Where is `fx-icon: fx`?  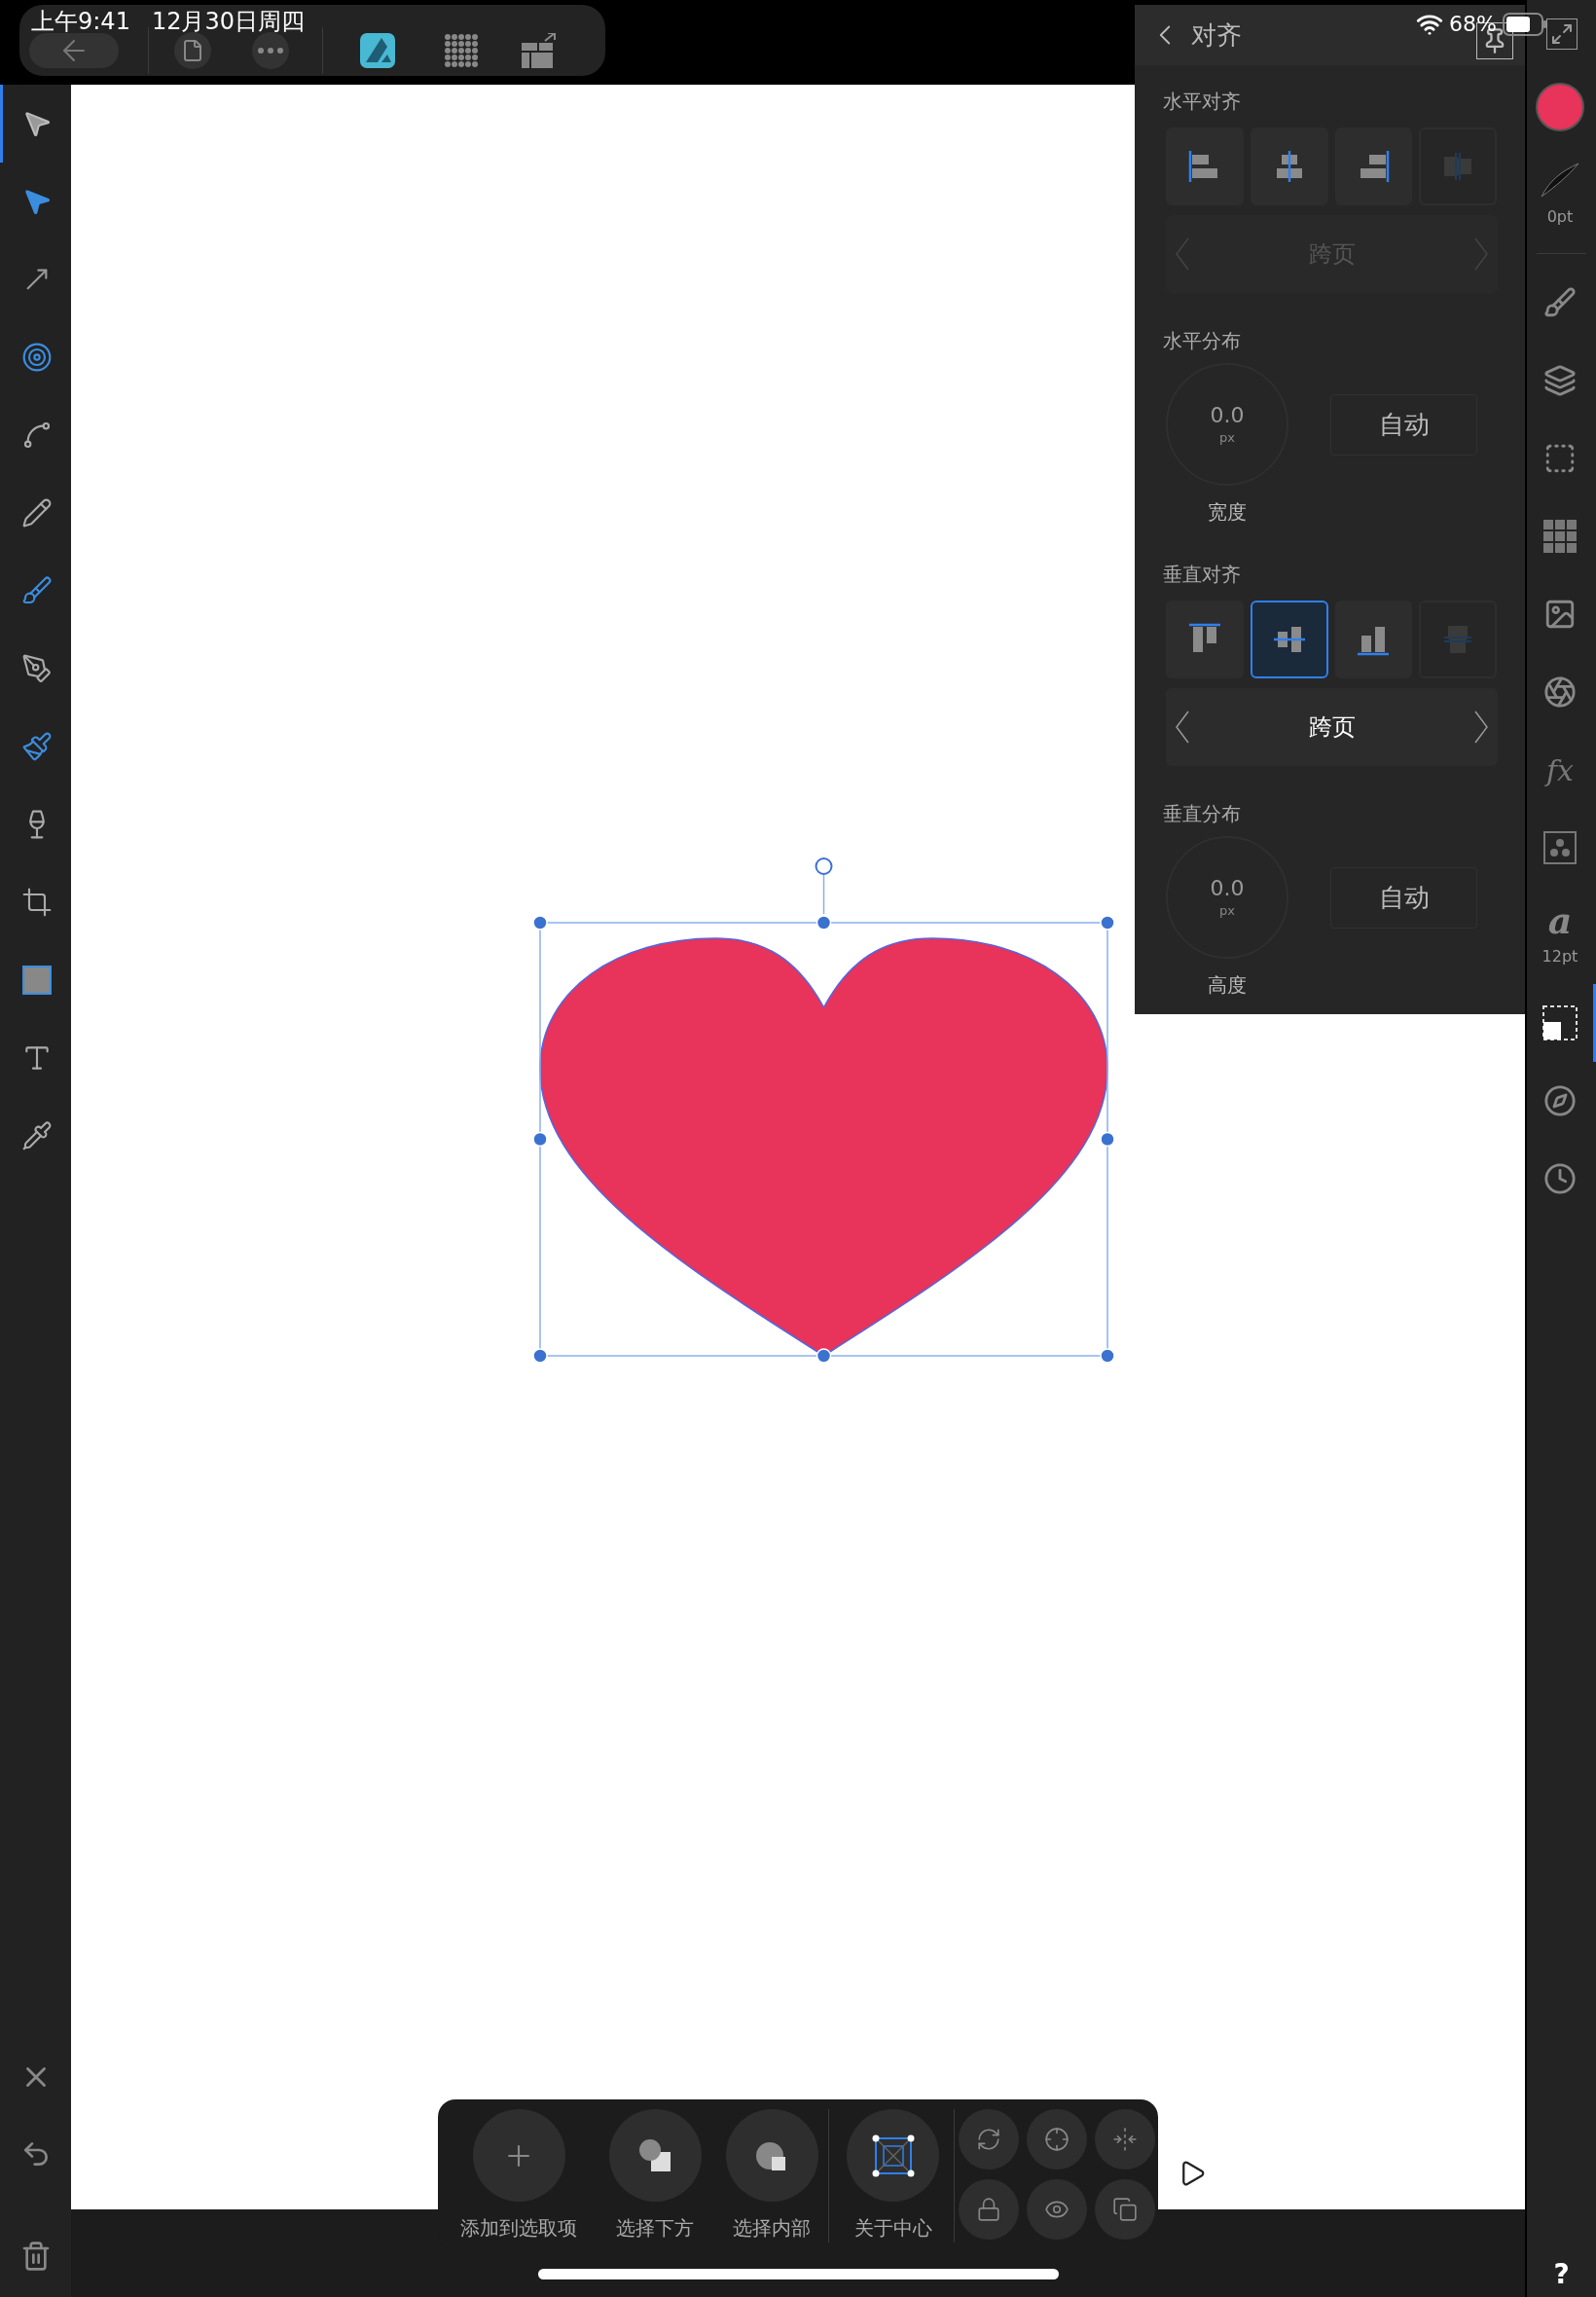 fx-icon: fx is located at coordinates (1560, 769).